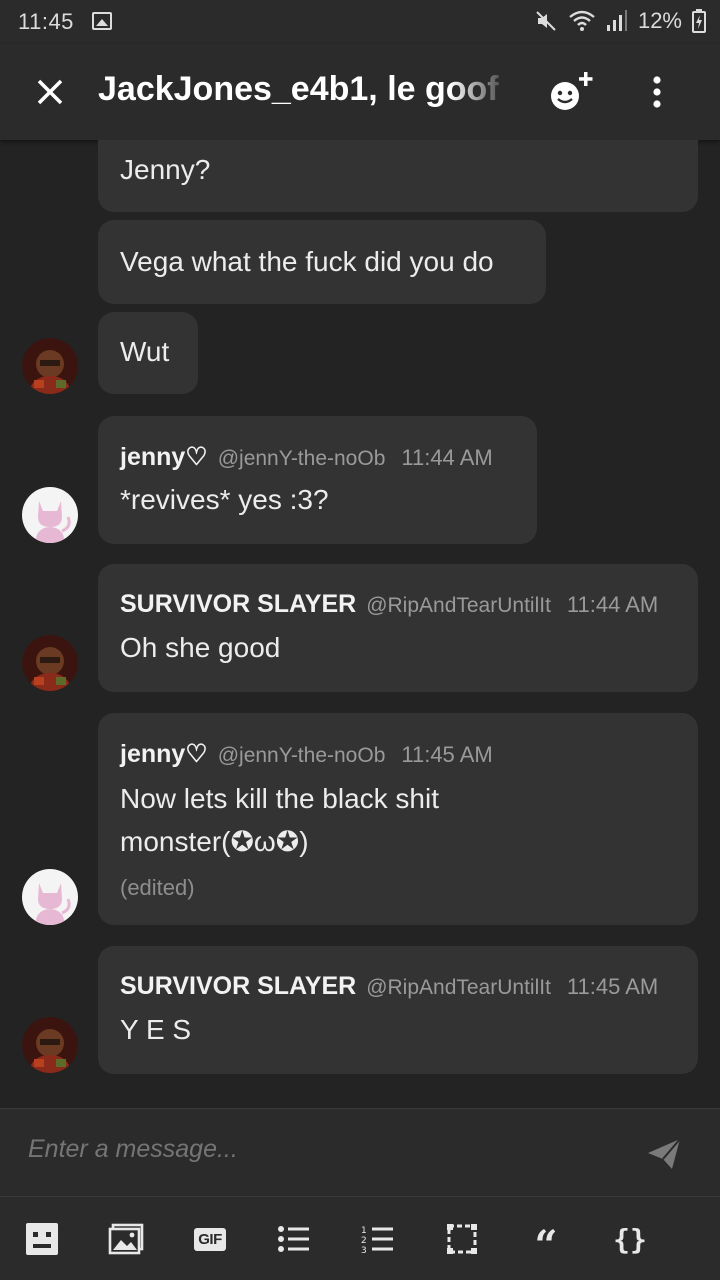 This screenshot has width=720, height=1280. I want to click on message-text: Jenny?, so click(165, 169).